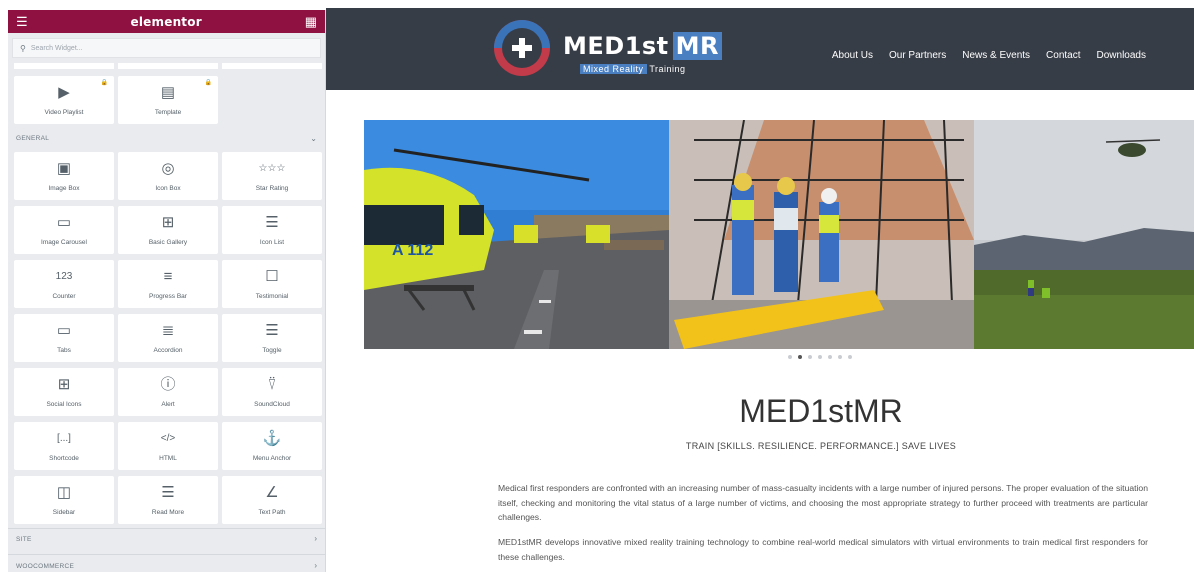  What do you see at coordinates (64, 512) in the screenshot?
I see `widget-label: Sidebar` at bounding box center [64, 512].